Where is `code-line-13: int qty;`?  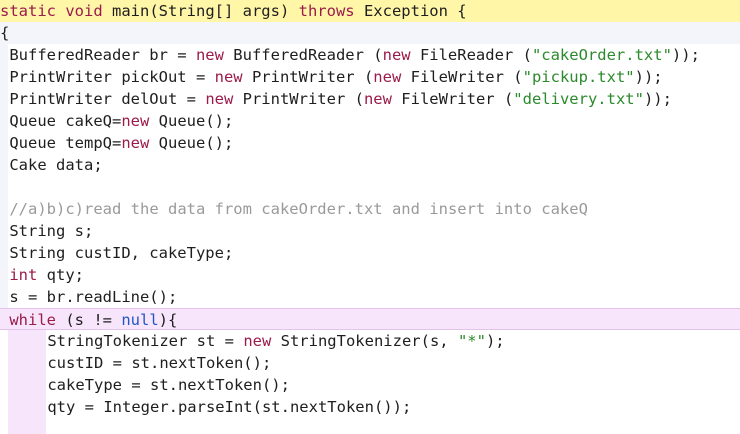
code-line-13: int qty; is located at coordinates (370, 275).